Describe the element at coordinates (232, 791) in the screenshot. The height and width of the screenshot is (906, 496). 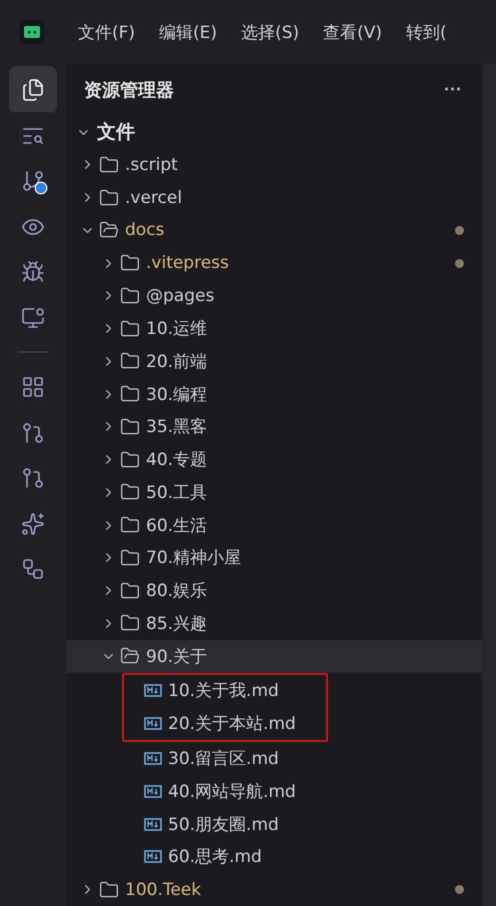
I see `file-name: 40.网站导航.md` at that location.